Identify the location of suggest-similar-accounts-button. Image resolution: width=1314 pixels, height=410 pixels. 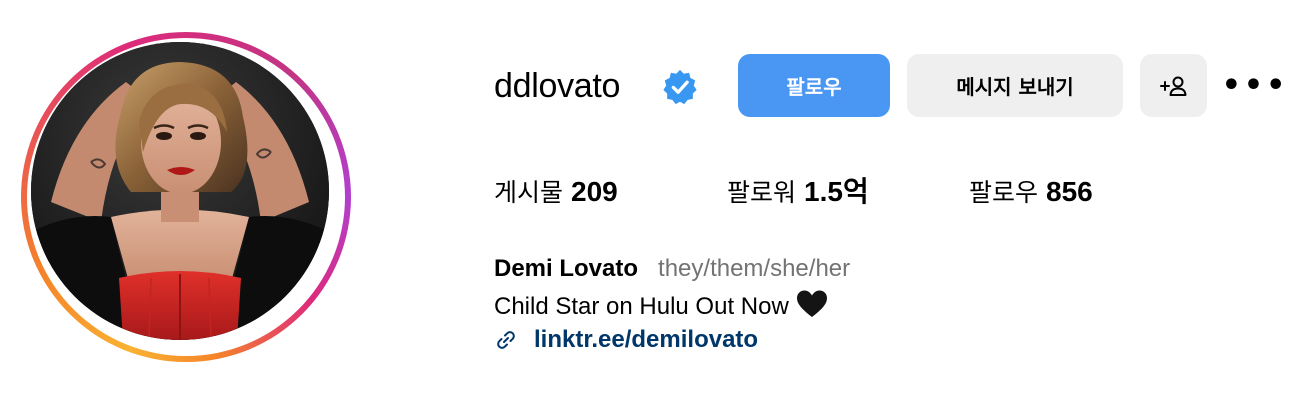
(1173, 85).